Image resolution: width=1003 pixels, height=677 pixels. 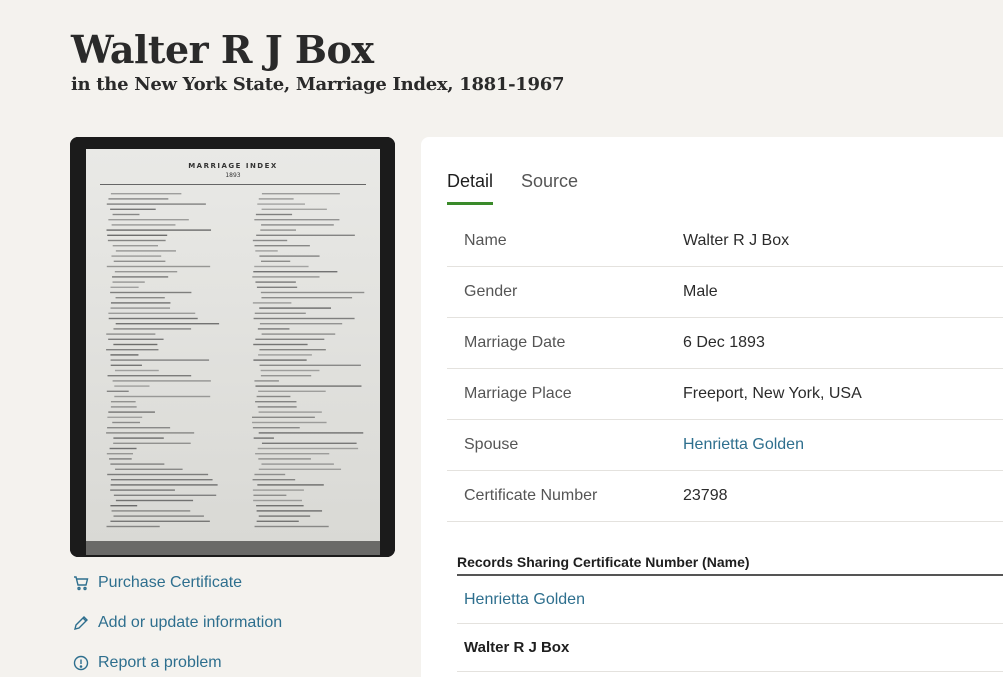 I want to click on tab-bar: Detail Source, so click(x=526, y=188).